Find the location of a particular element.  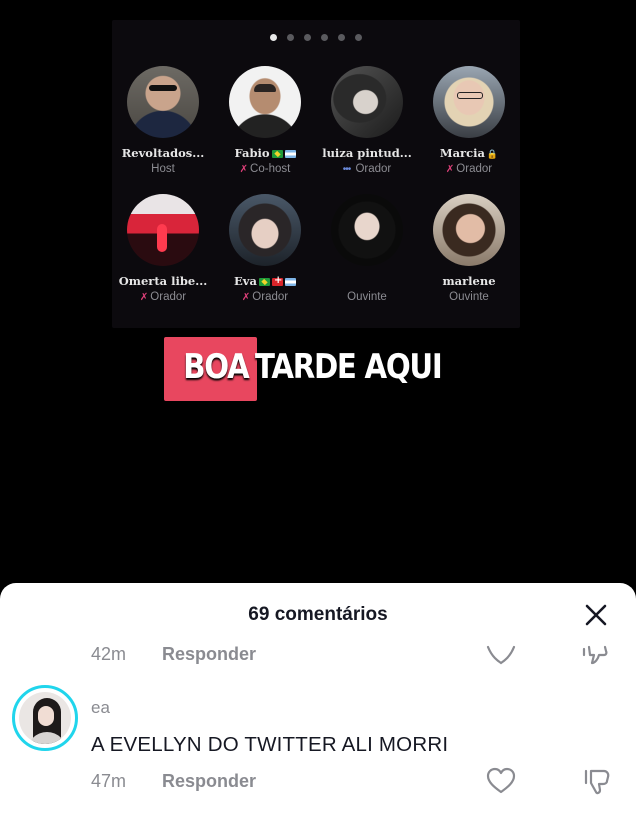

comment-meta: 47m Responder is located at coordinates (173, 781).